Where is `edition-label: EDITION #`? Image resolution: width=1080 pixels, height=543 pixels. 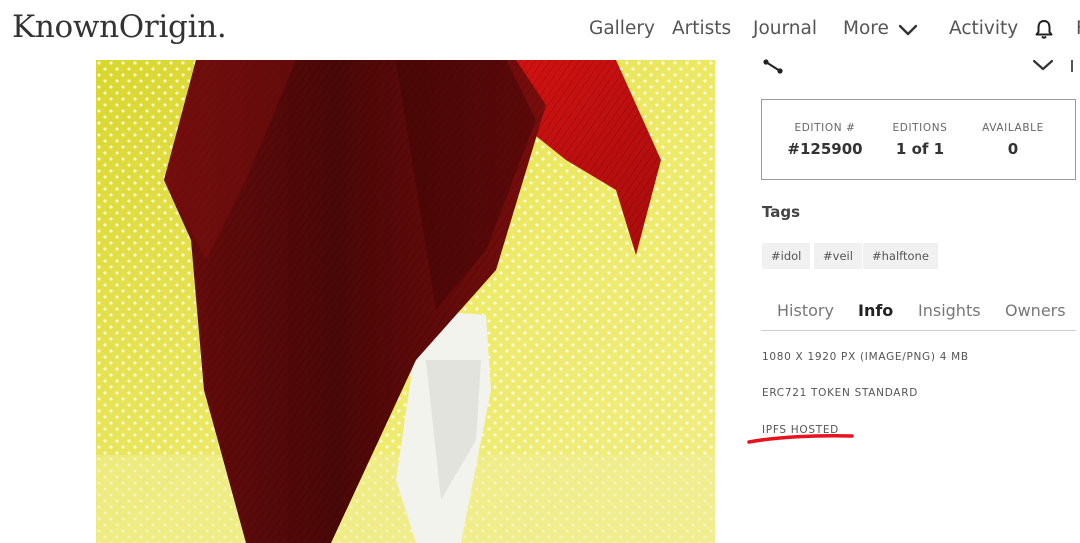
edition-label: EDITION # is located at coordinates (825, 128).